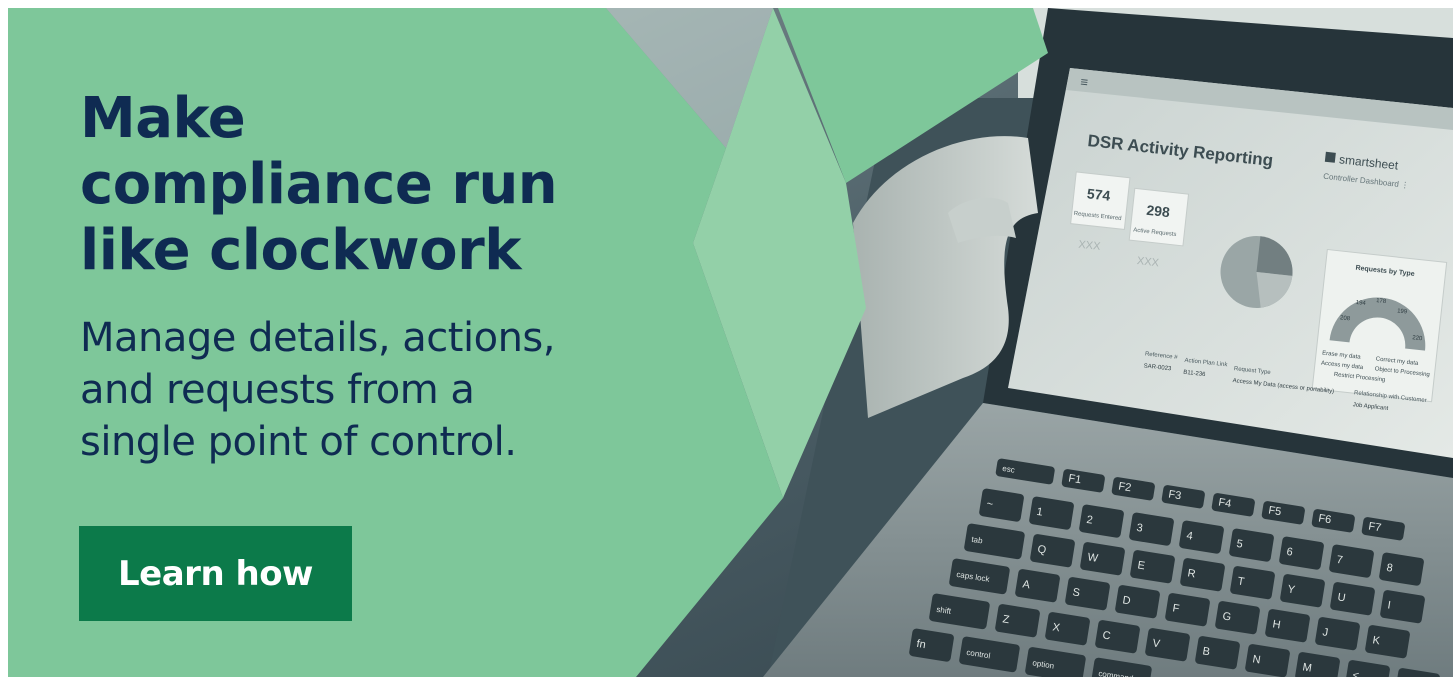 Image resolution: width=1453 pixels, height=677 pixels. Describe the element at coordinates (1175, 495) in the screenshot. I see `keyboard-key-label: F3` at that location.